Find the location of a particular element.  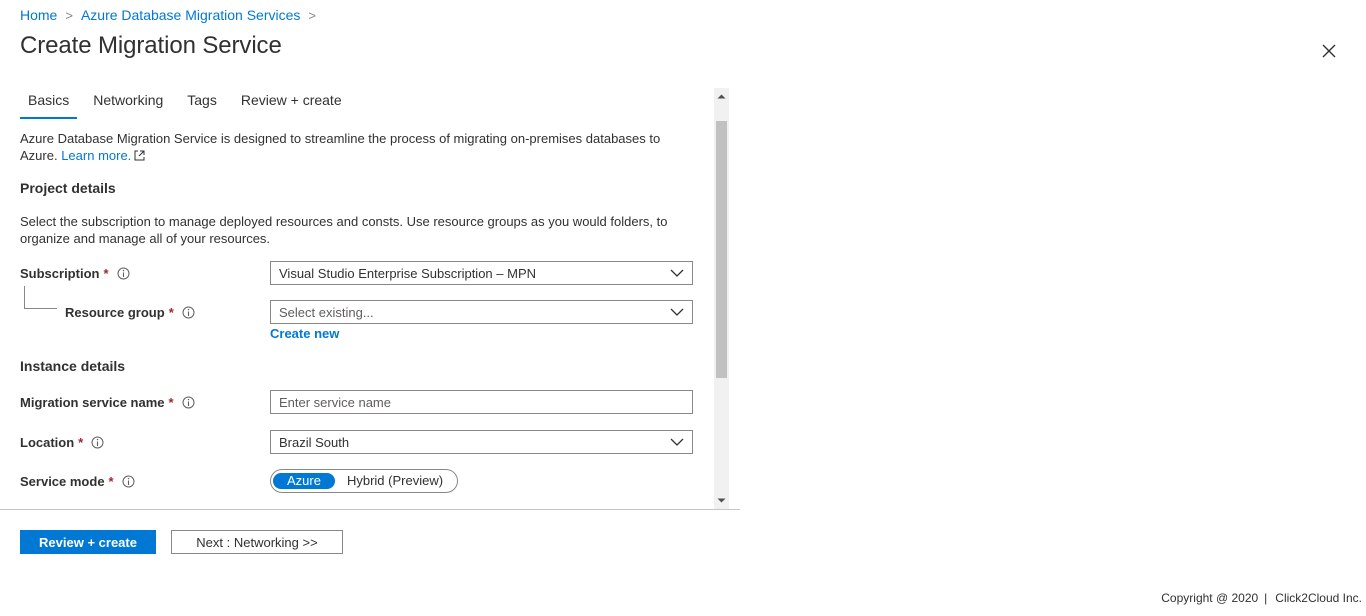

migration-service-name-input is located at coordinates (481, 402).